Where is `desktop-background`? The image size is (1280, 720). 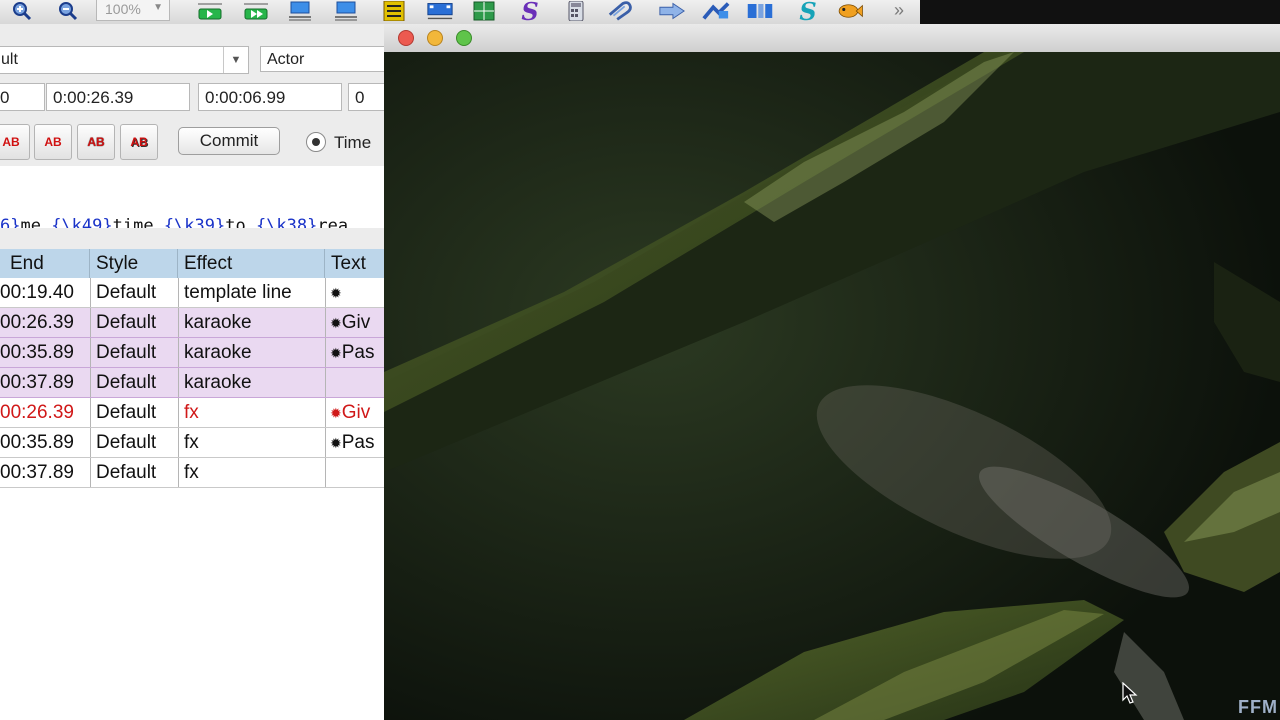 desktop-background is located at coordinates (1100, 12).